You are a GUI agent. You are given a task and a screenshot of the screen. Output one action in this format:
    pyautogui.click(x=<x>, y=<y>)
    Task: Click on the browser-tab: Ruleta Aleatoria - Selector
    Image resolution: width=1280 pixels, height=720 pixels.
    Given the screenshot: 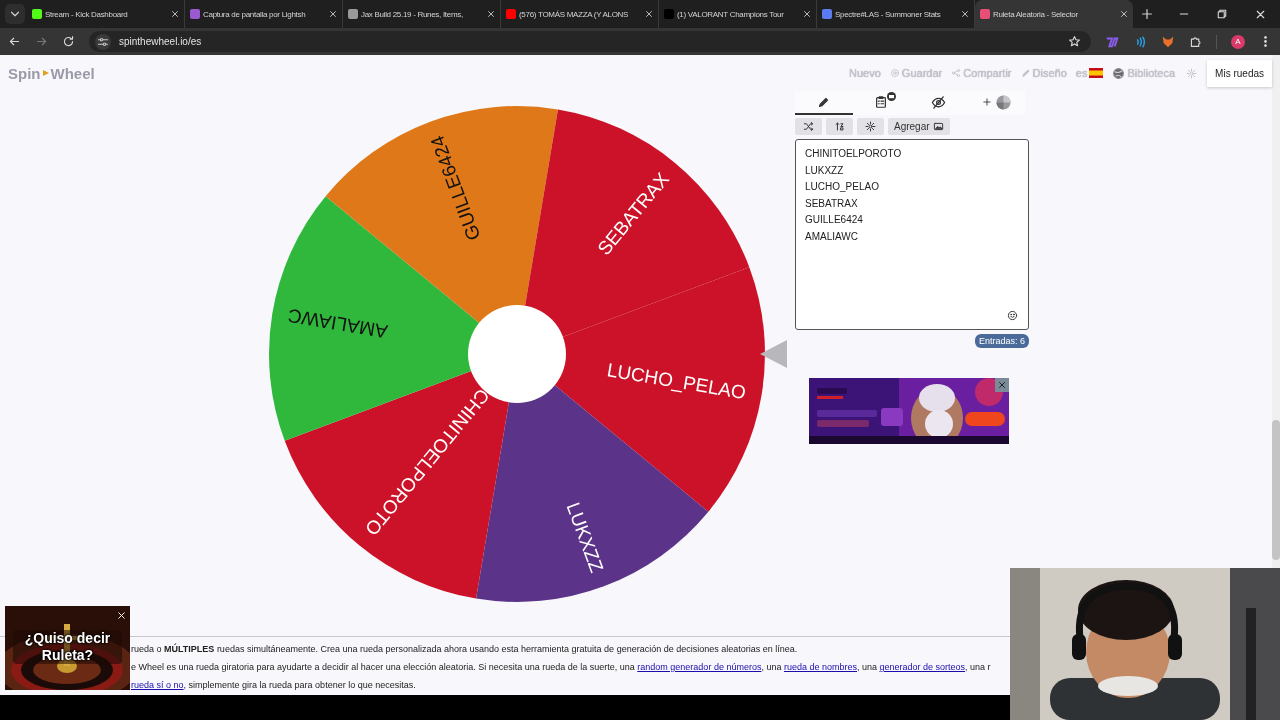 What is the action you would take?
    pyautogui.click(x=1054, y=14)
    